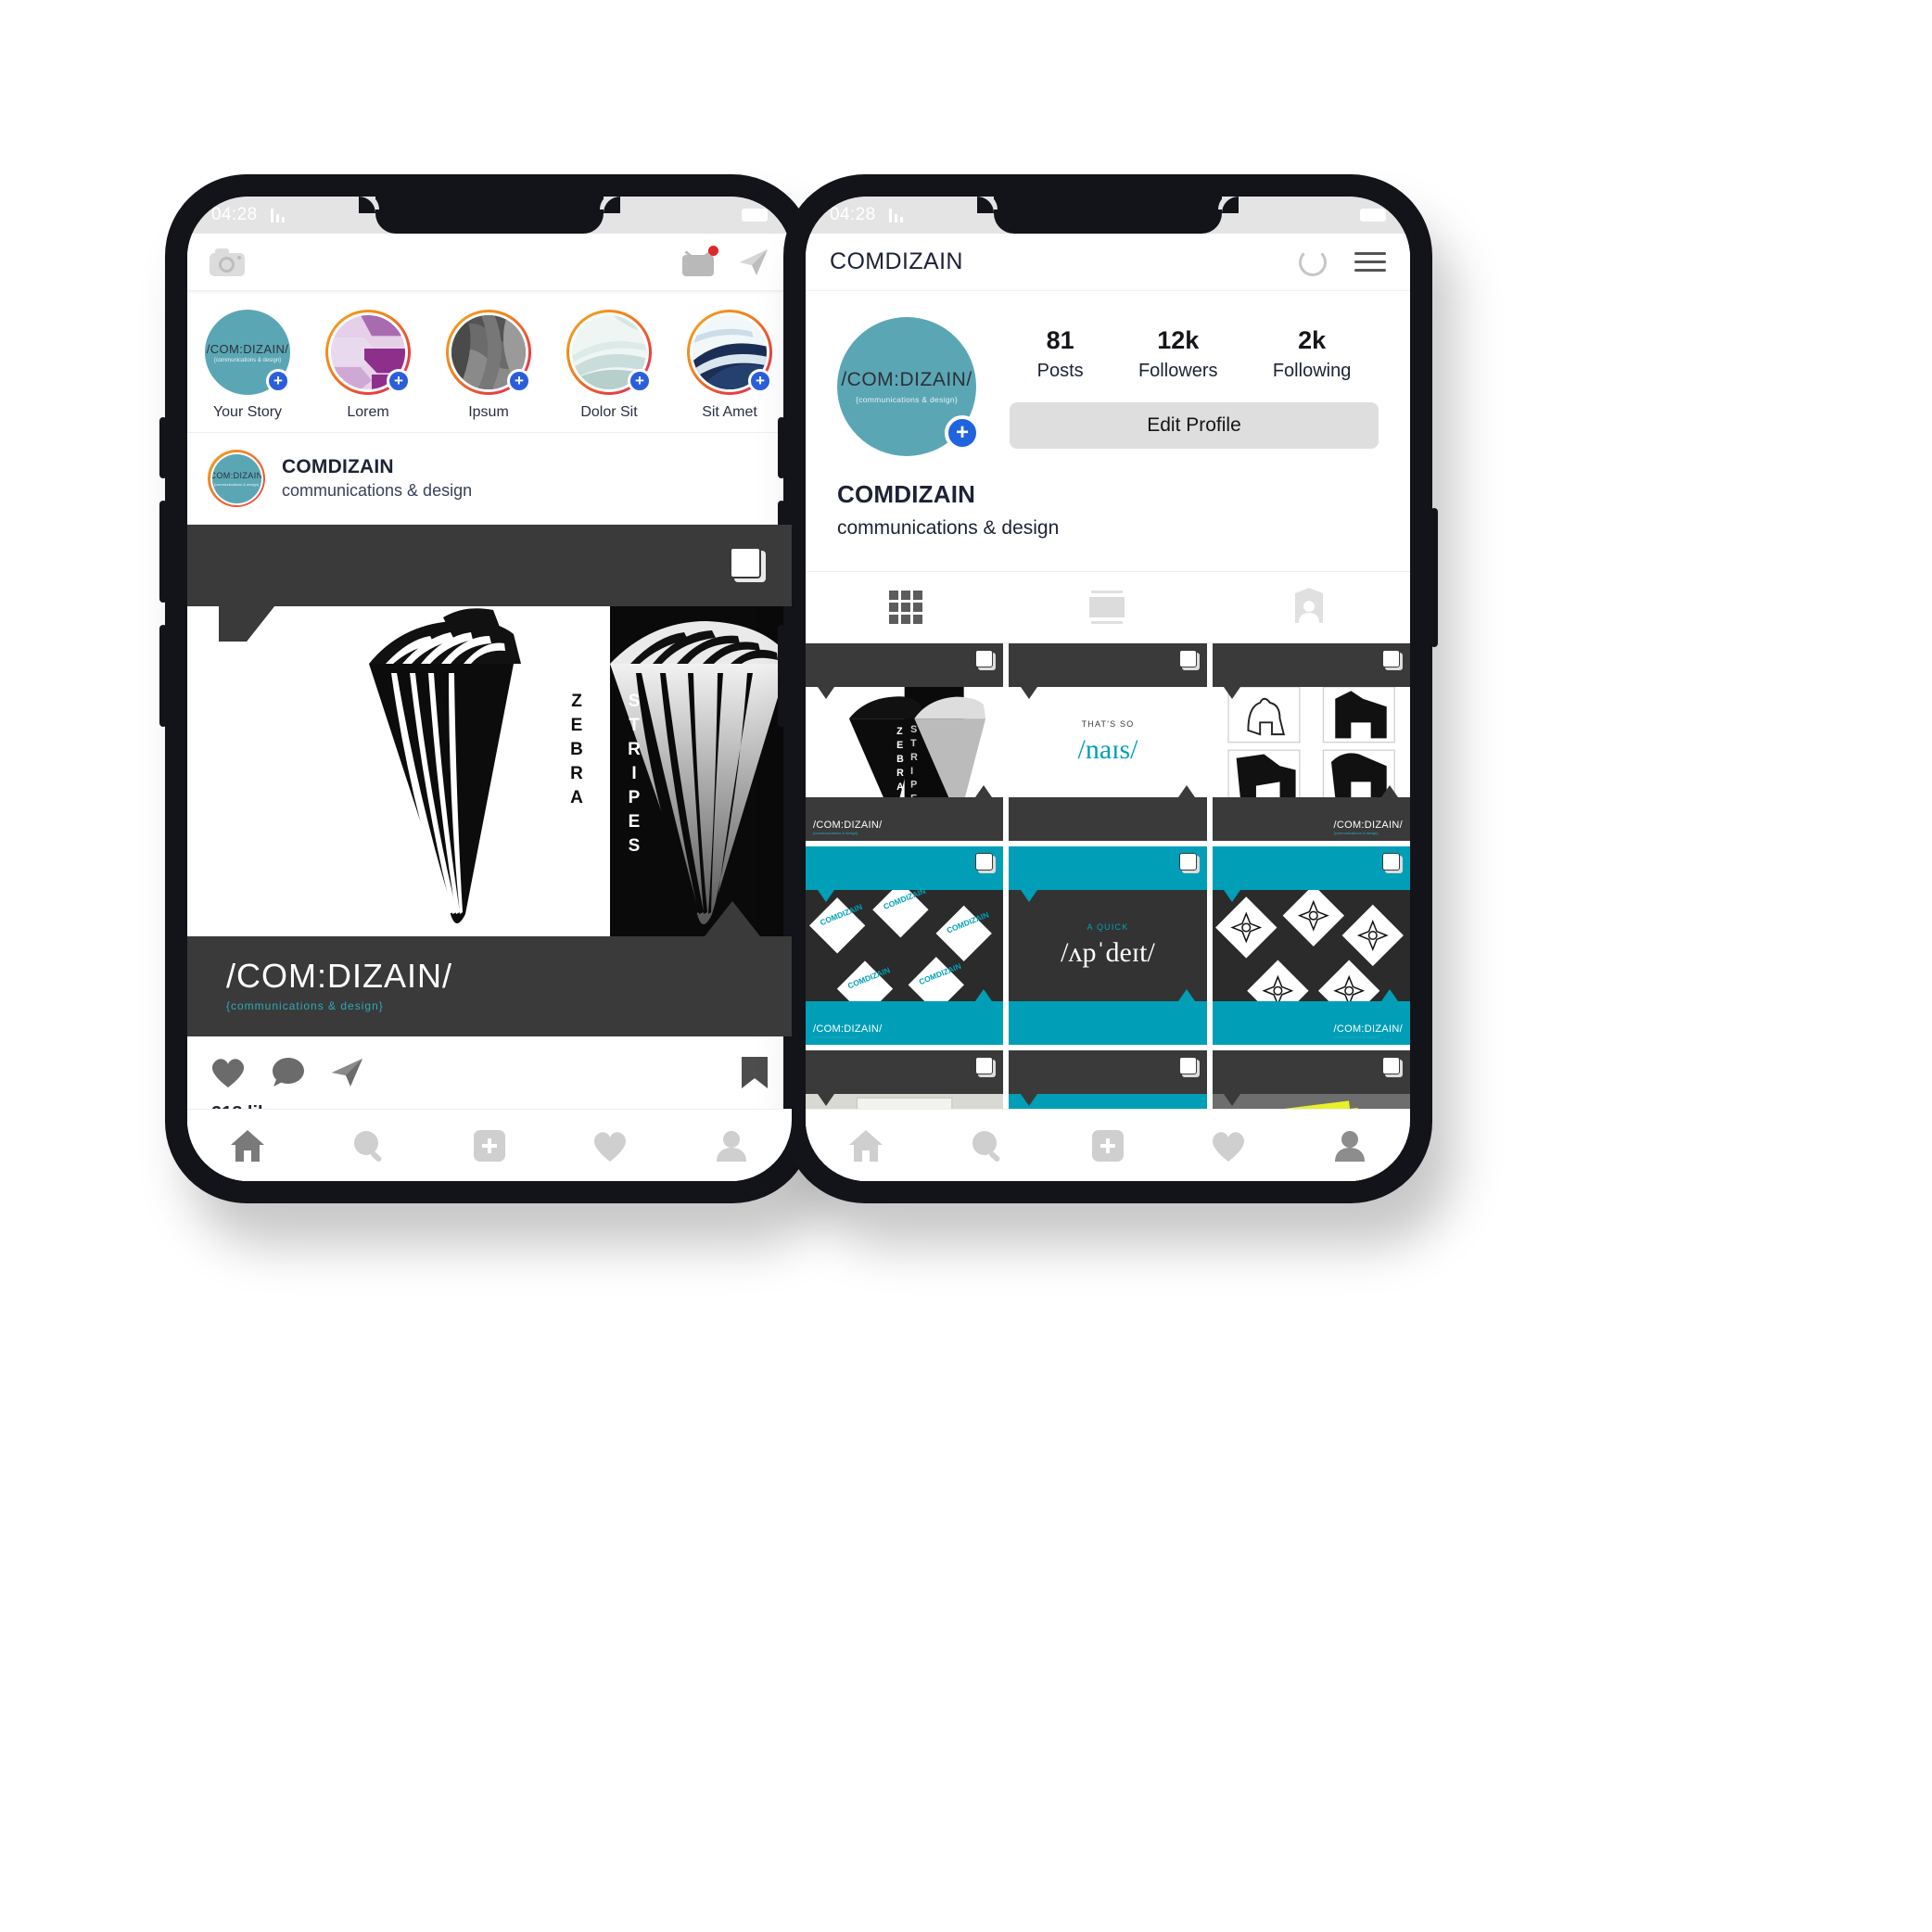  What do you see at coordinates (489, 1067) in the screenshot?
I see `post-actions` at bounding box center [489, 1067].